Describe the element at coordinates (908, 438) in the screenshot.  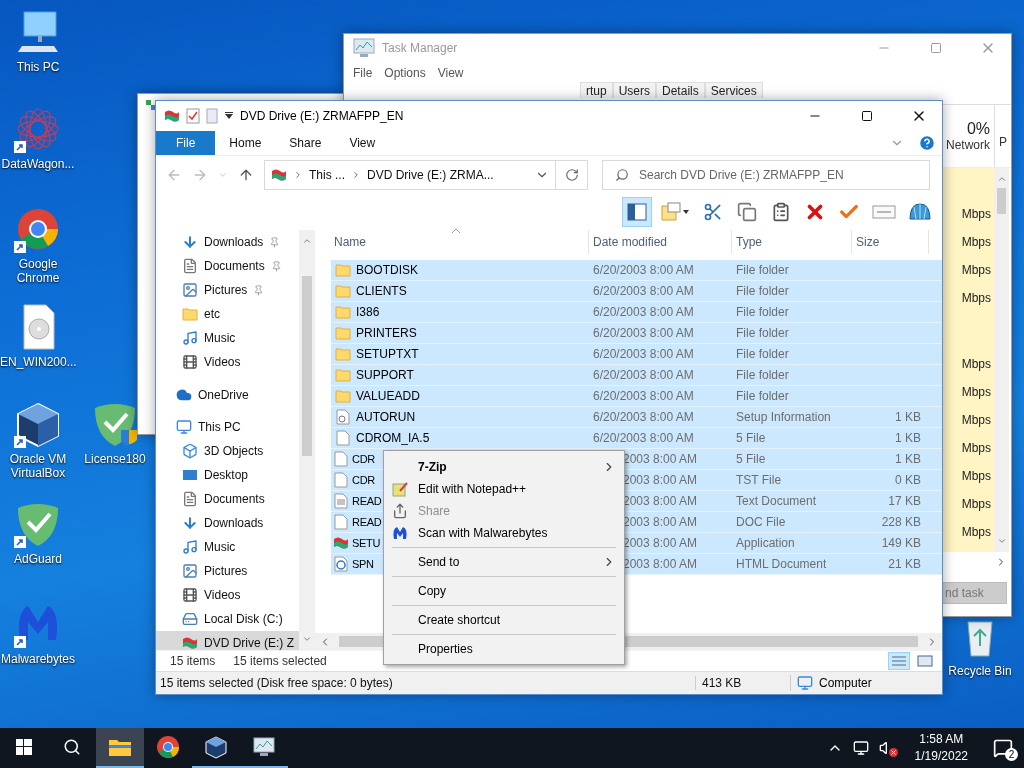
I see `table-cell-text: 1 KB` at that location.